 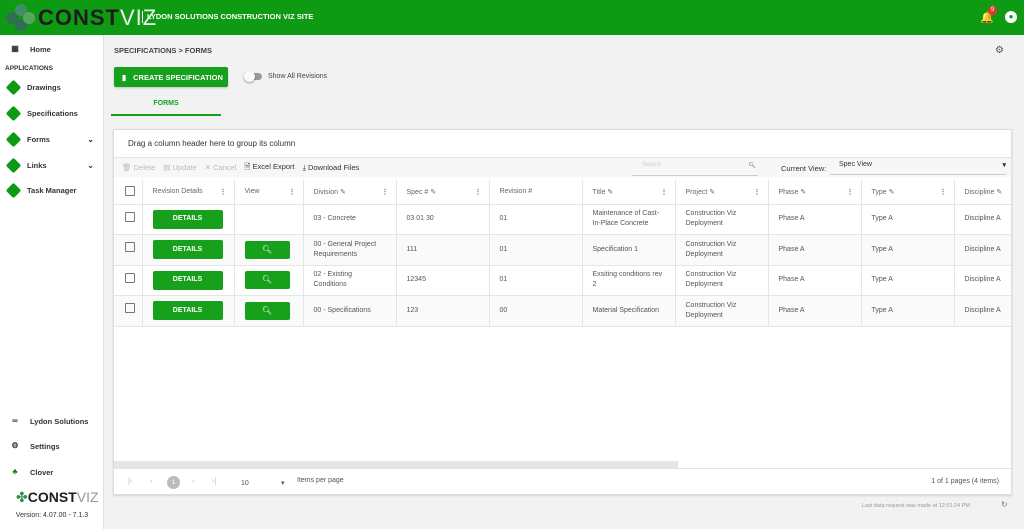 I want to click on sidebar-item-label: Settings, so click(x=45, y=446).